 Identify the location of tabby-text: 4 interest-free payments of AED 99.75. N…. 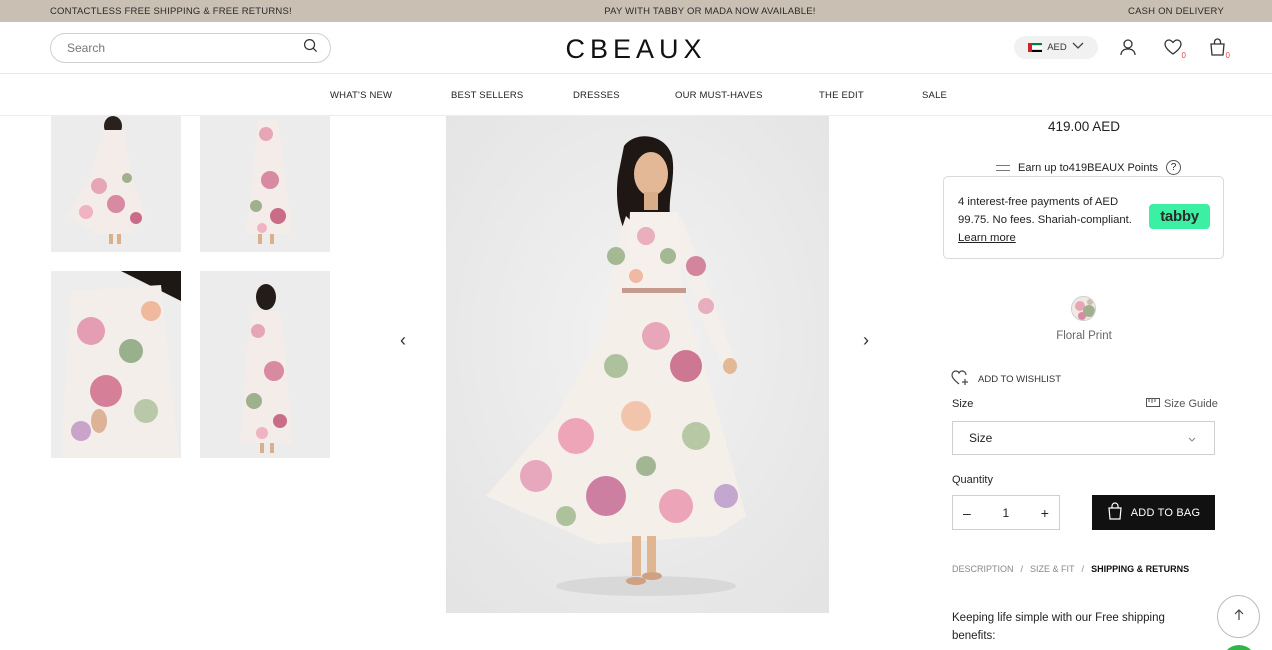
(1045, 220).